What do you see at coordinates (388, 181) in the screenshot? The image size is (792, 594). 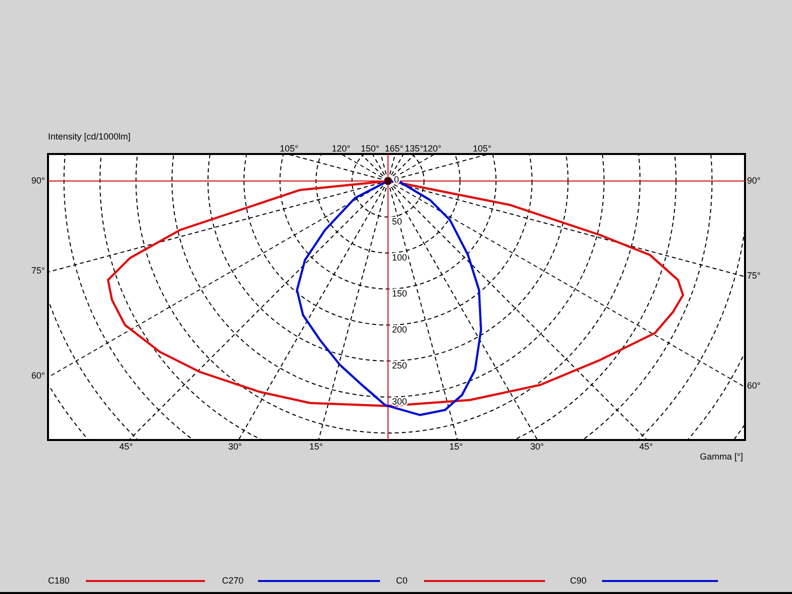 I see `center-marker` at bounding box center [388, 181].